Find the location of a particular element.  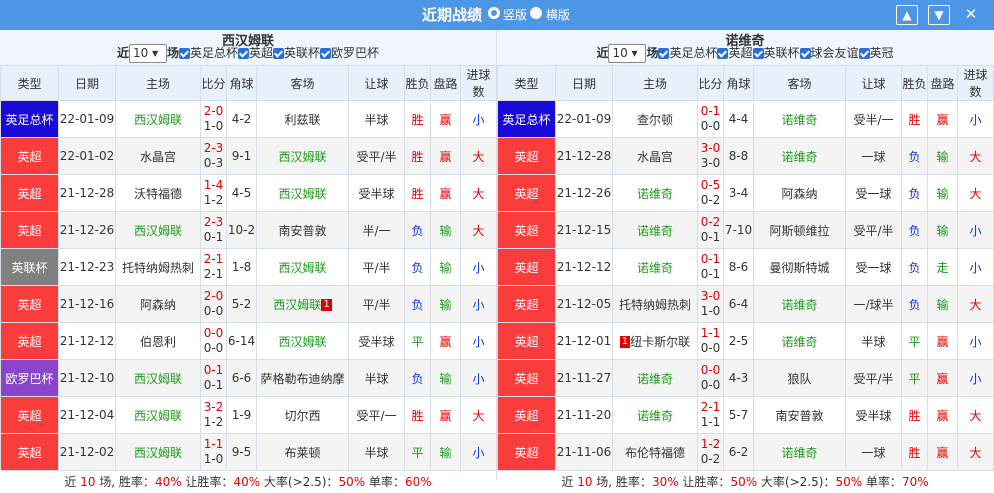

away-team: 阿森纳 is located at coordinates (799, 193).